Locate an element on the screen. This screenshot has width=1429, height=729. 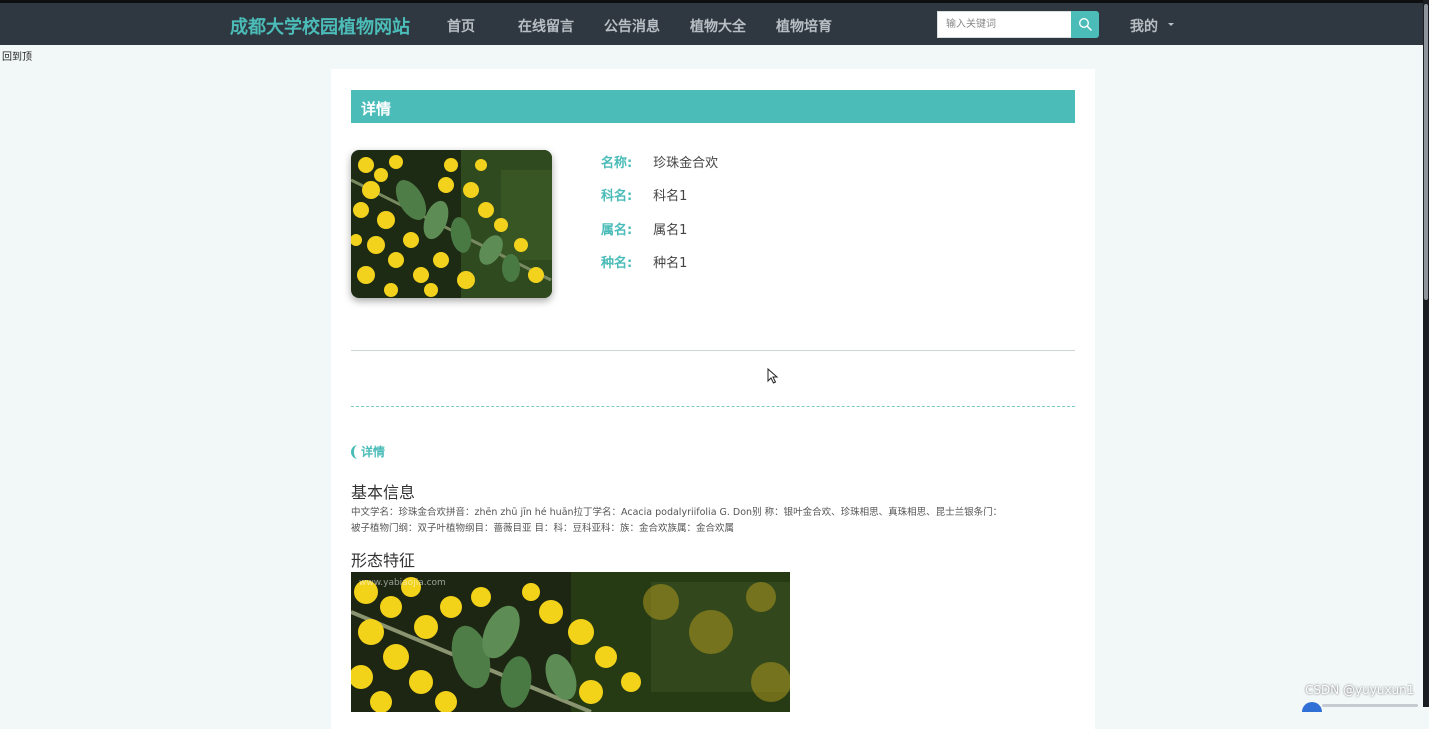
search-icon is located at coordinates (1085, 24).